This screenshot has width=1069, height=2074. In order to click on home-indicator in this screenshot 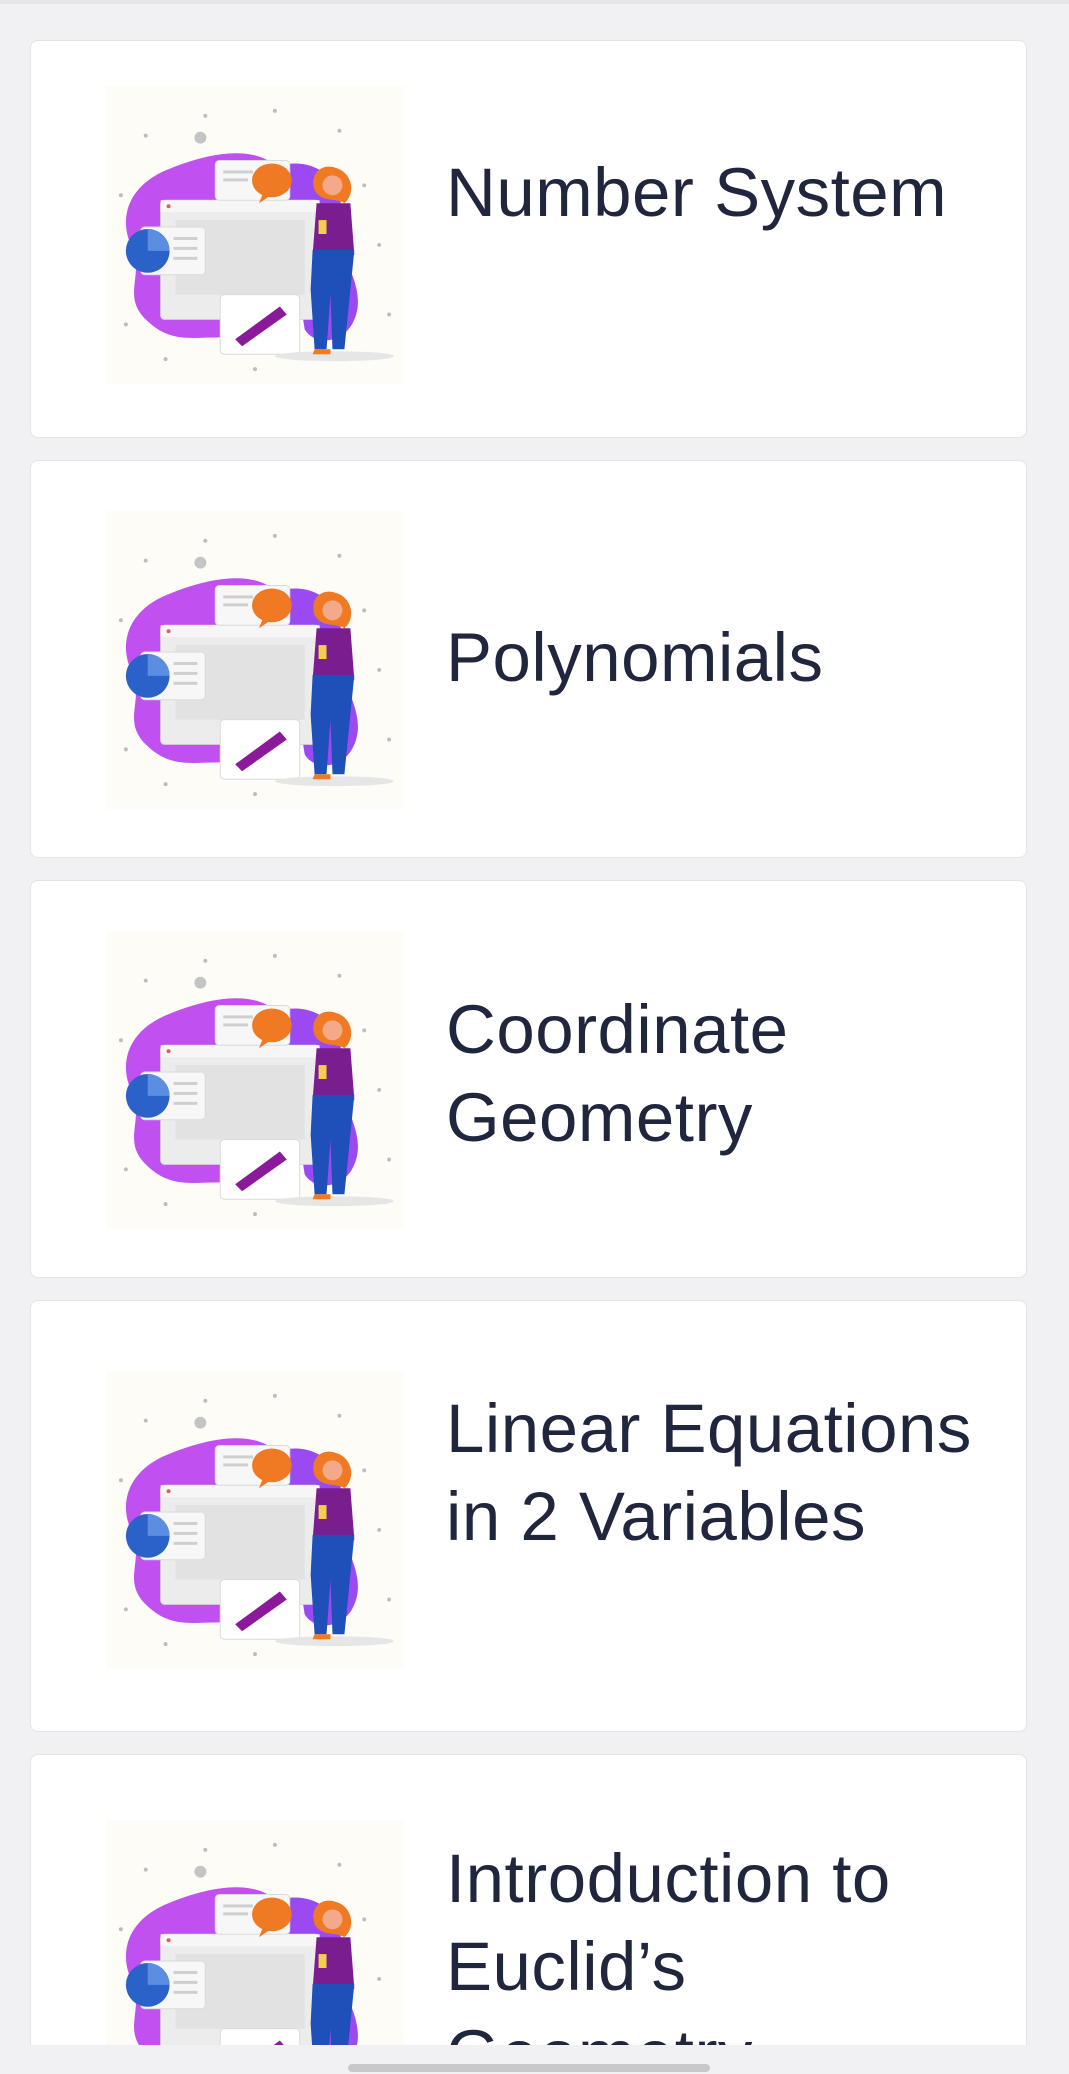, I will do `click(529, 2068)`.